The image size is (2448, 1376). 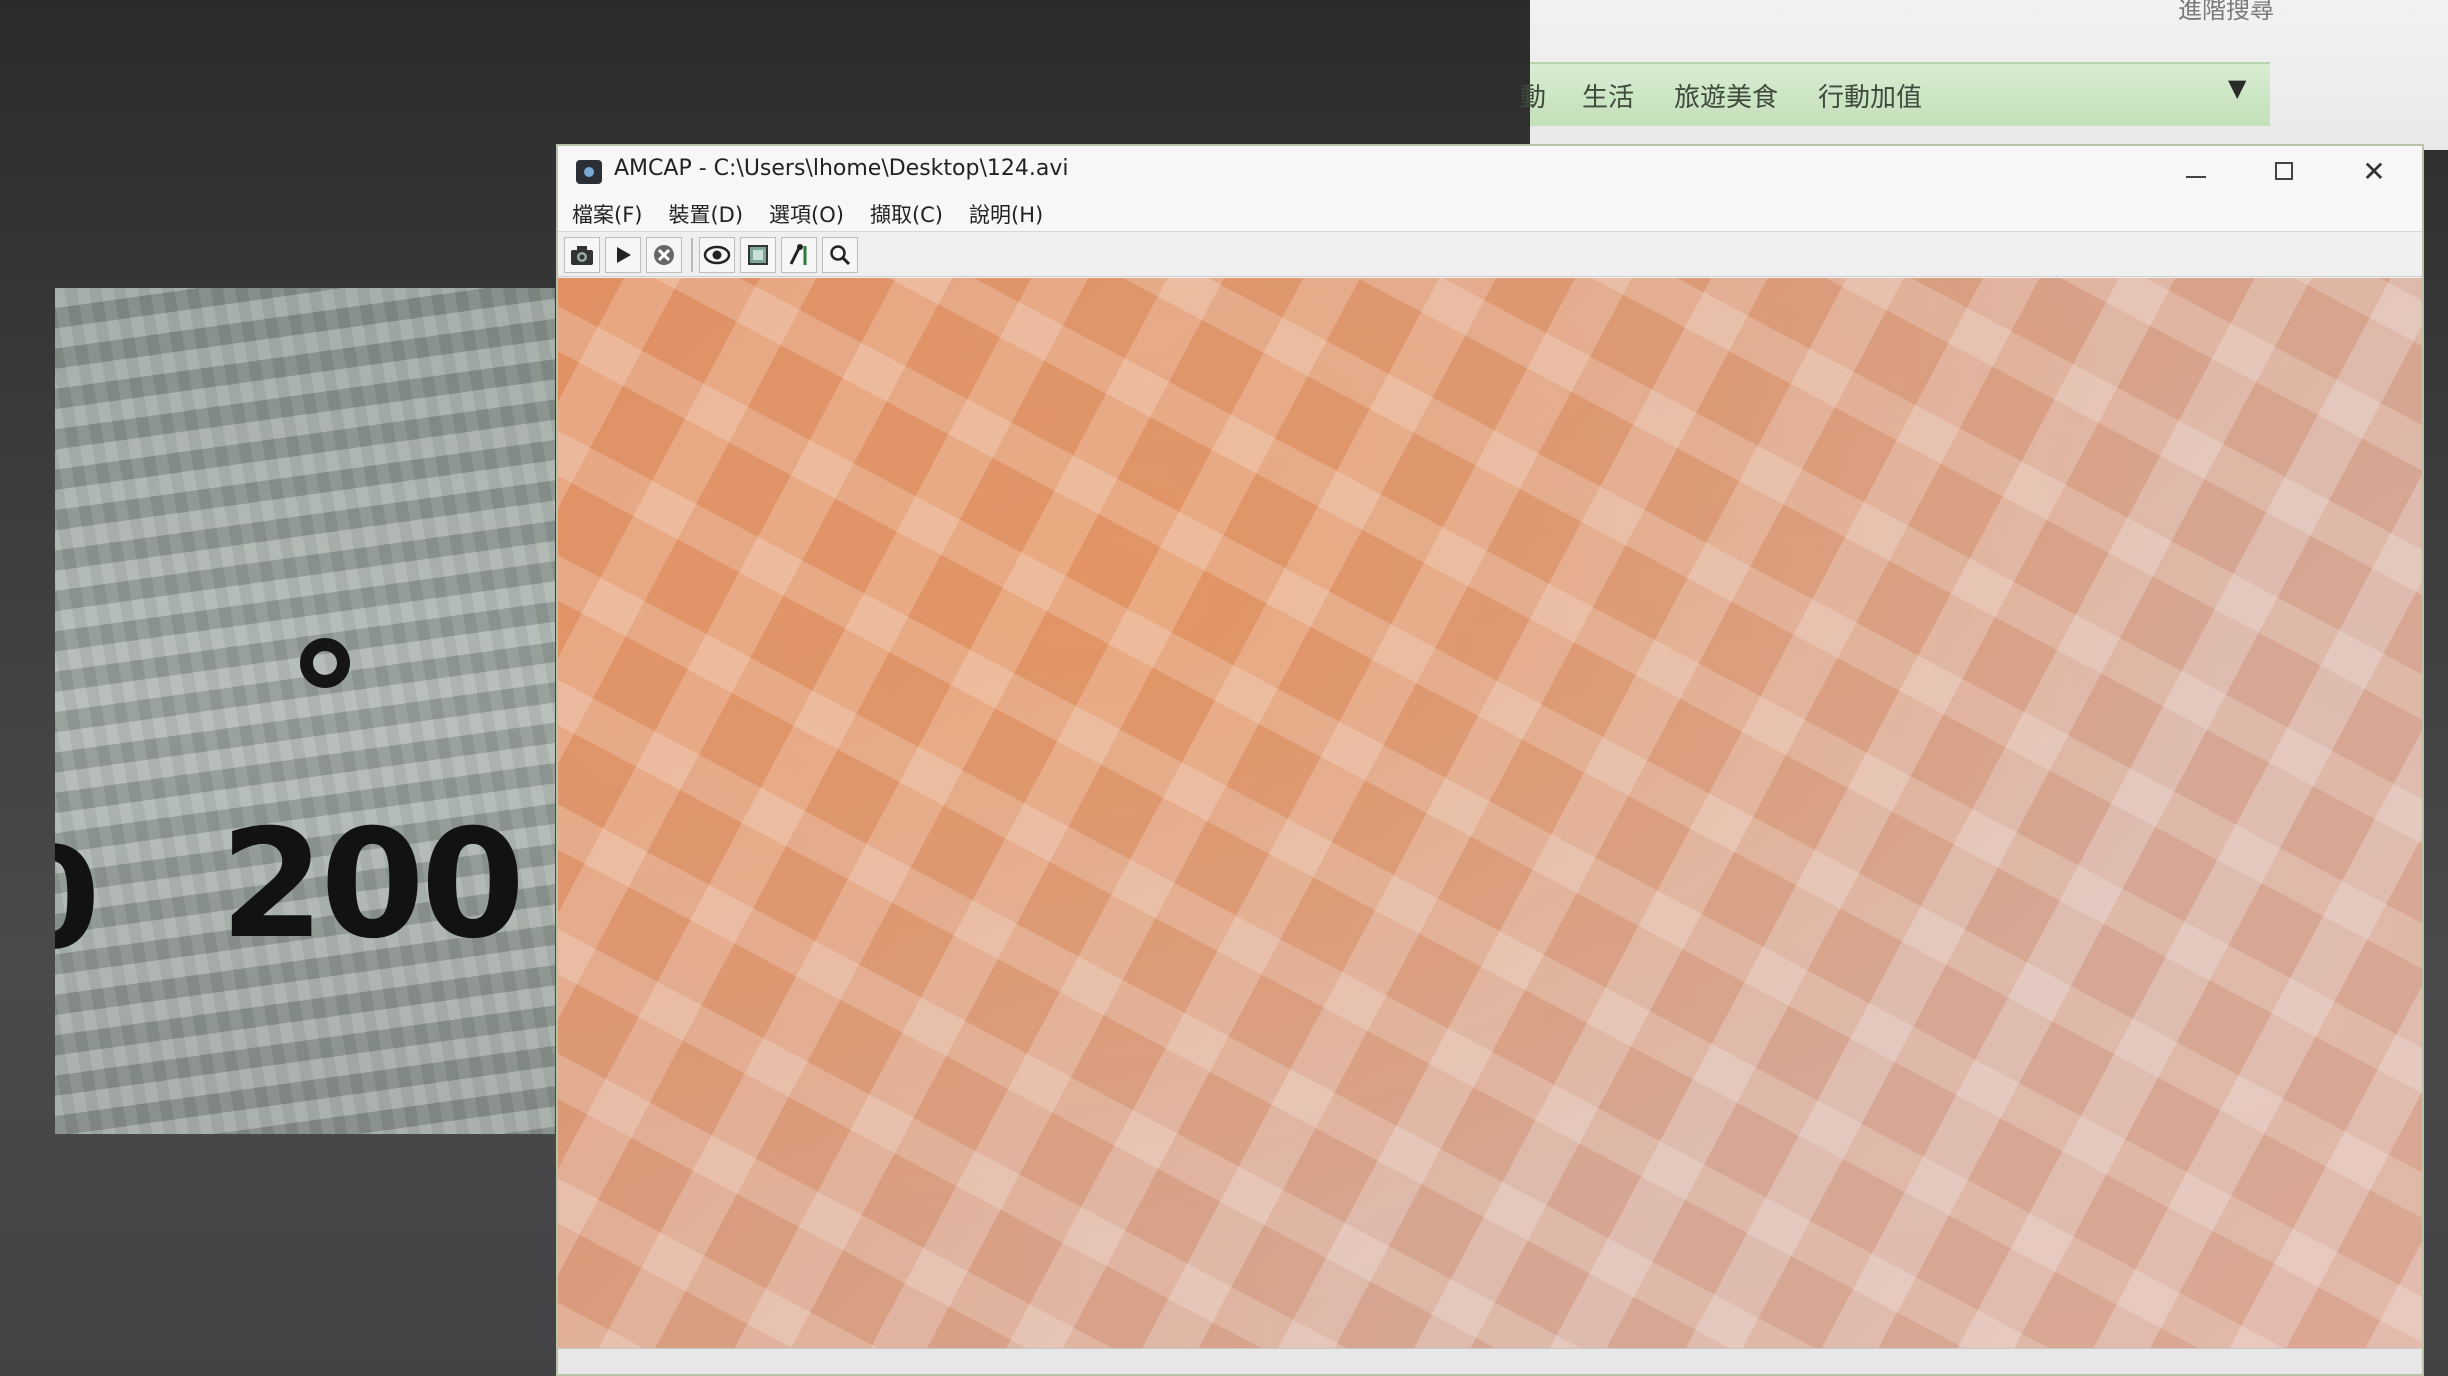 I want to click on menu-help: 說明(H), so click(x=1006, y=214).